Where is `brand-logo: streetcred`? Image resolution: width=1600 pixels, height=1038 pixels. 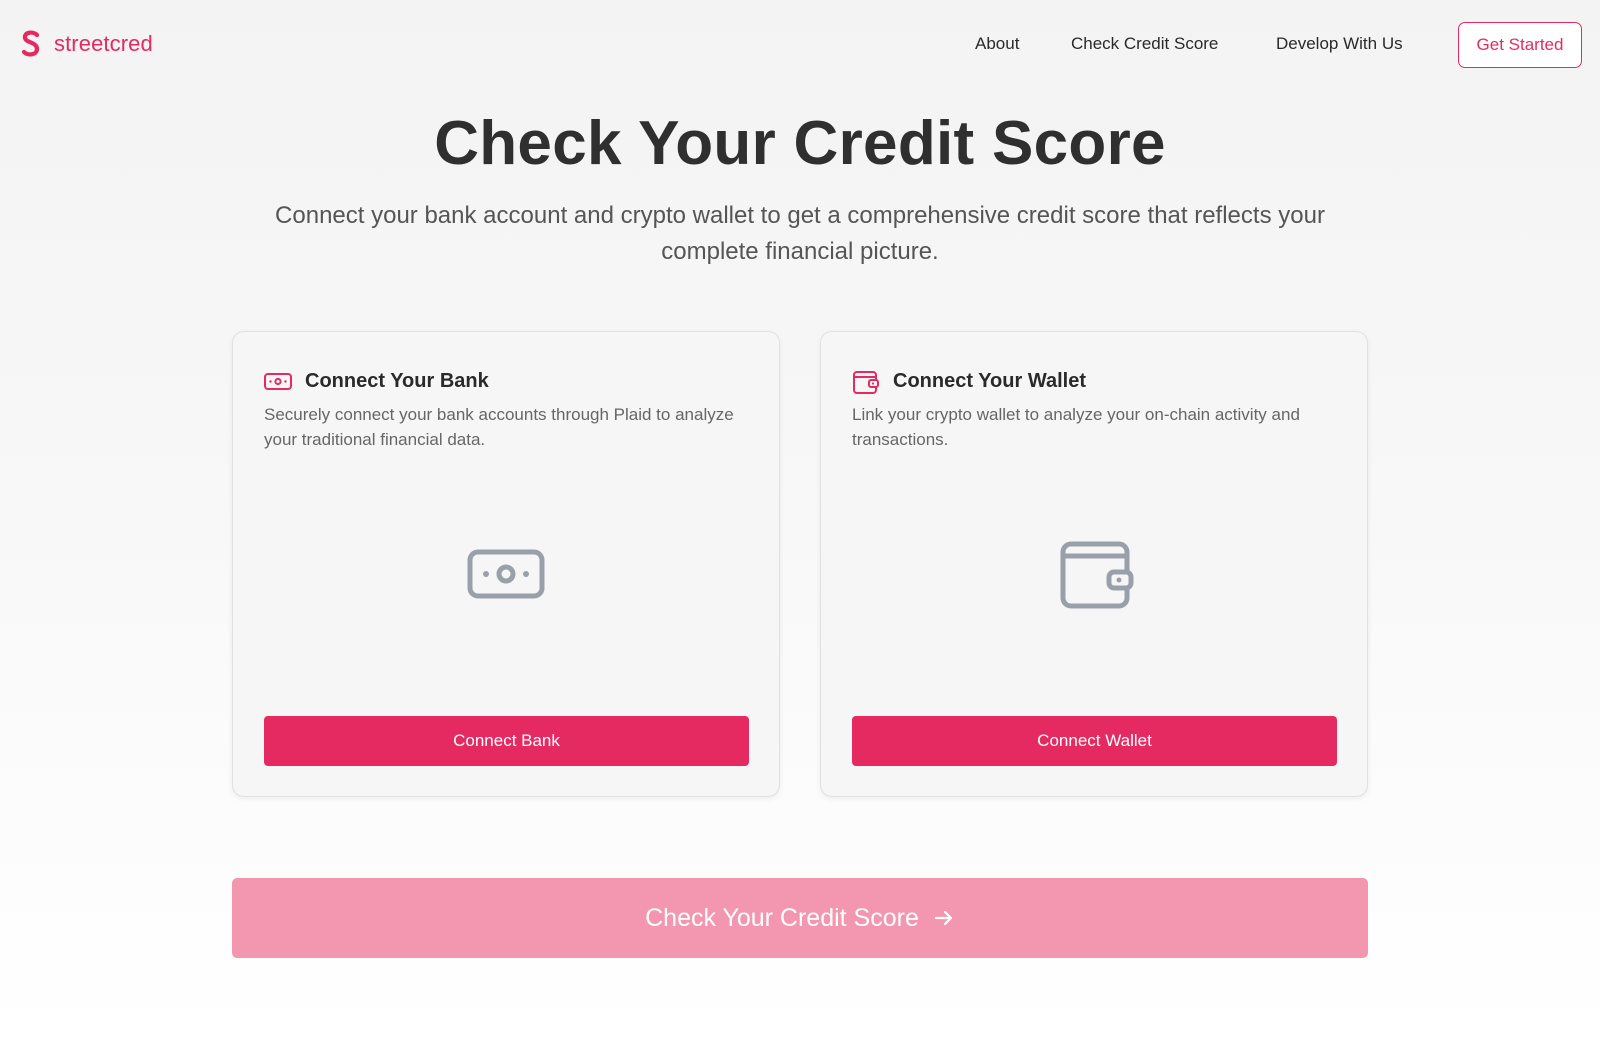 brand-logo: streetcred is located at coordinates (86, 44).